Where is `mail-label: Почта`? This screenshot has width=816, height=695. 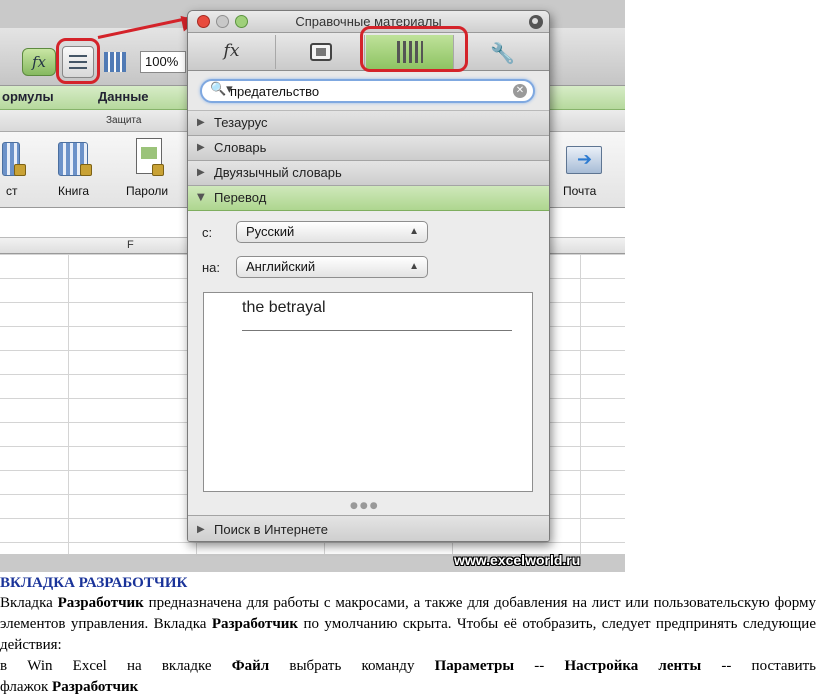
mail-label: Почта is located at coordinates (580, 191).